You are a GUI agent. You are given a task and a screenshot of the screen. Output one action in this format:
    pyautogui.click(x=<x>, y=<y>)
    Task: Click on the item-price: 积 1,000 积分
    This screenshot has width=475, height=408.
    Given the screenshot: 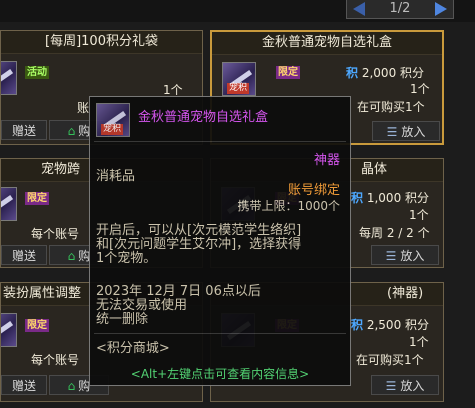 What is the action you would take?
    pyautogui.click(x=390, y=198)
    